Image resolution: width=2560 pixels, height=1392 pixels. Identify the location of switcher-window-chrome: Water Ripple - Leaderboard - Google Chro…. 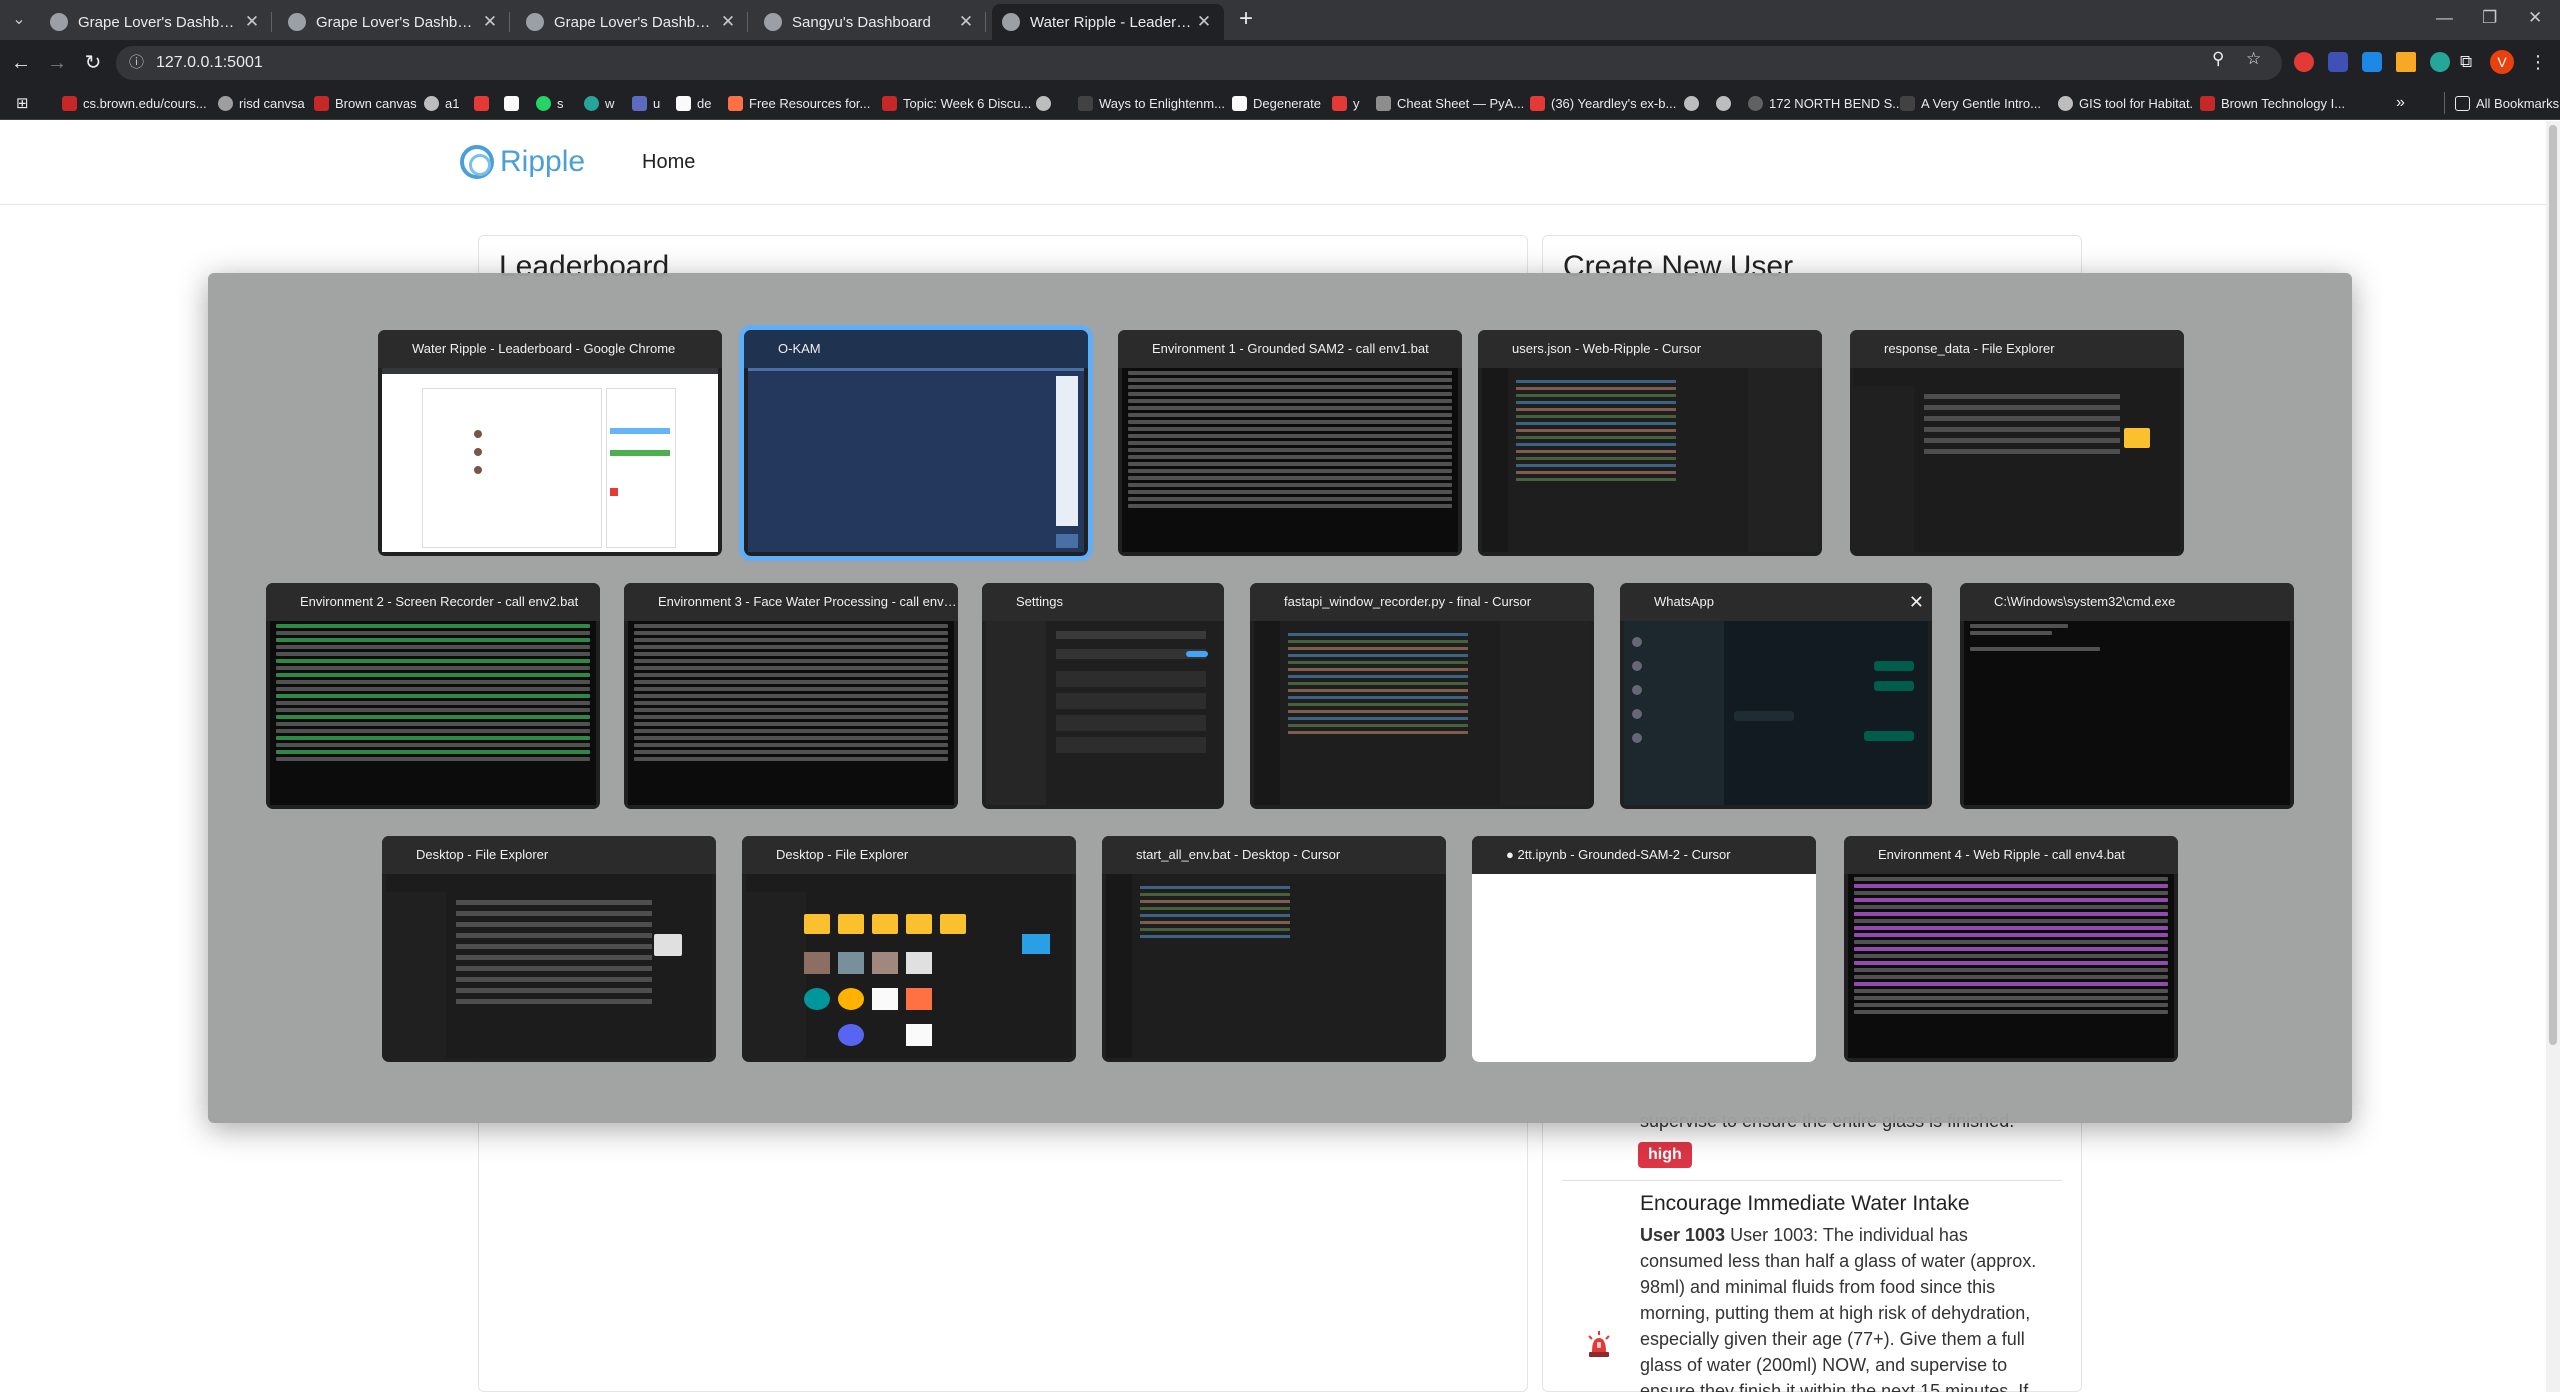
(550, 443).